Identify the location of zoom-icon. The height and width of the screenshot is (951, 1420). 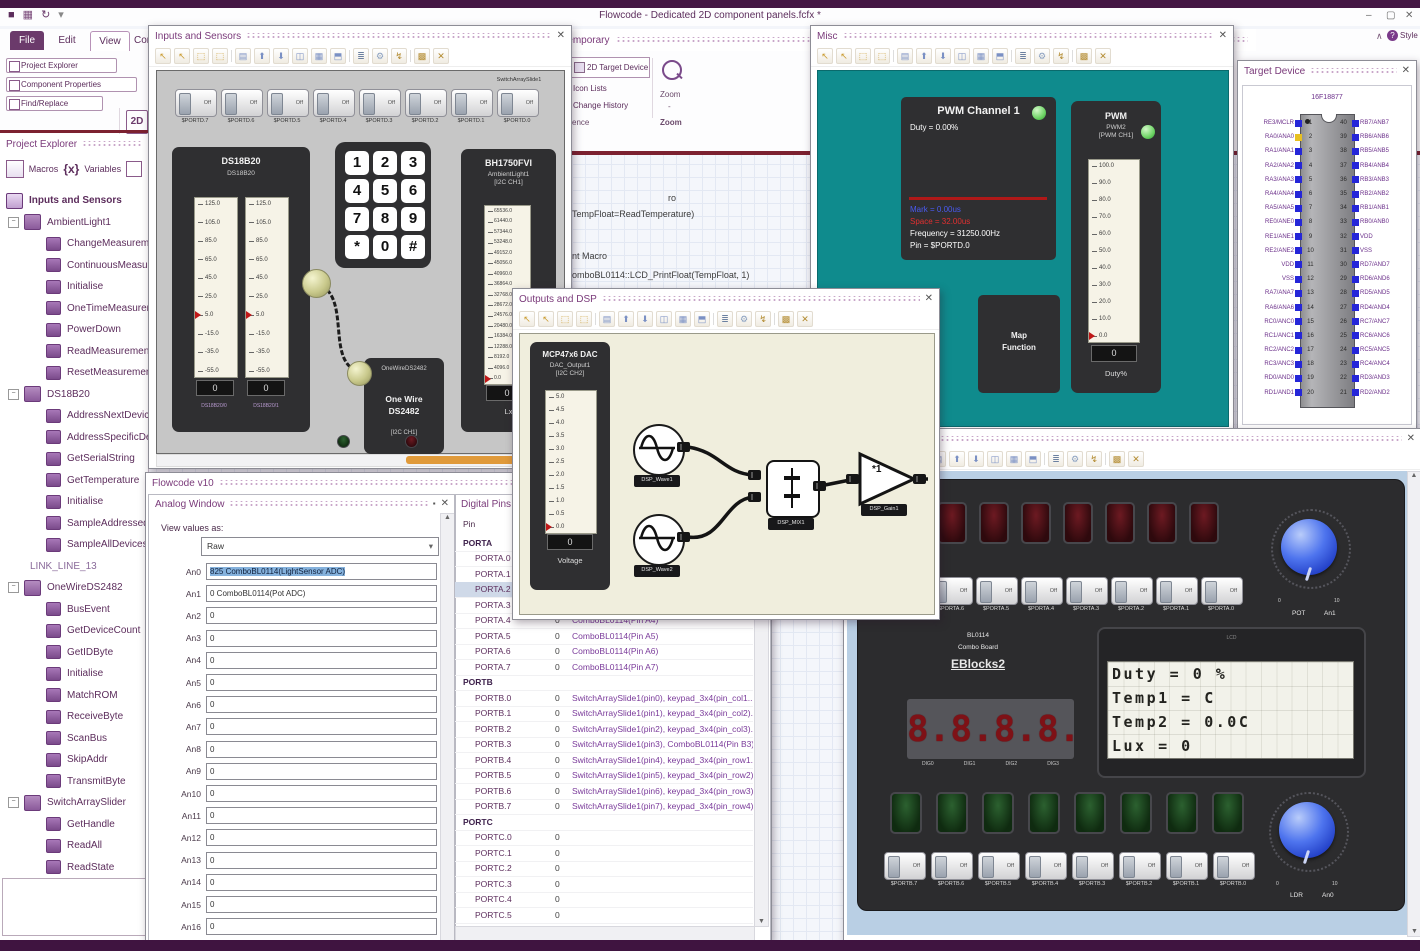
(672, 70).